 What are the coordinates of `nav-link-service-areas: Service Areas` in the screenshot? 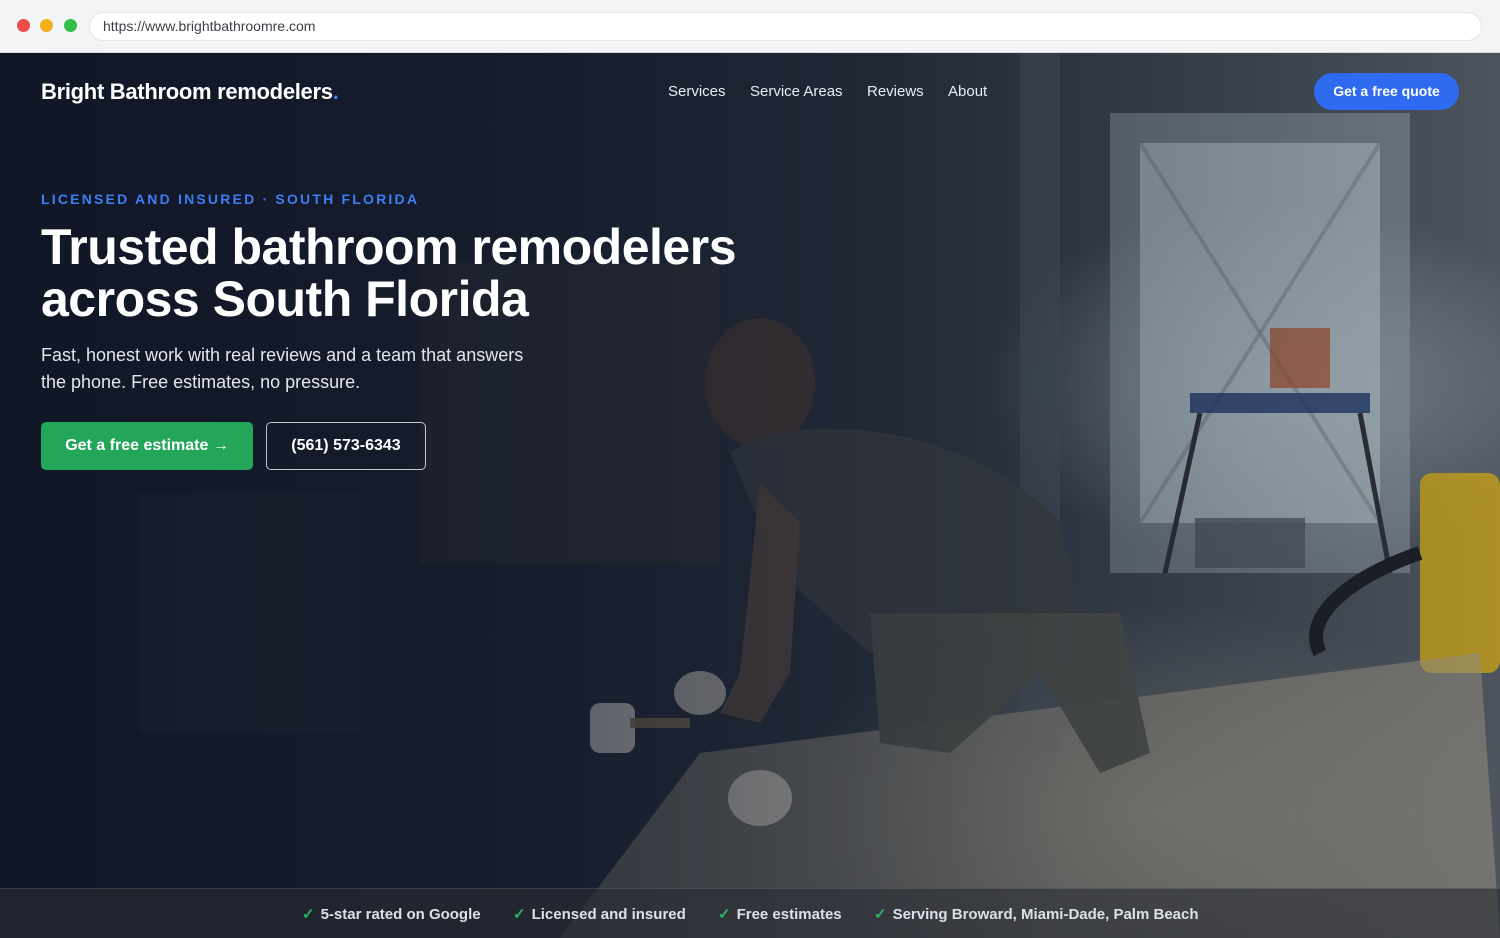 It's located at (796, 91).